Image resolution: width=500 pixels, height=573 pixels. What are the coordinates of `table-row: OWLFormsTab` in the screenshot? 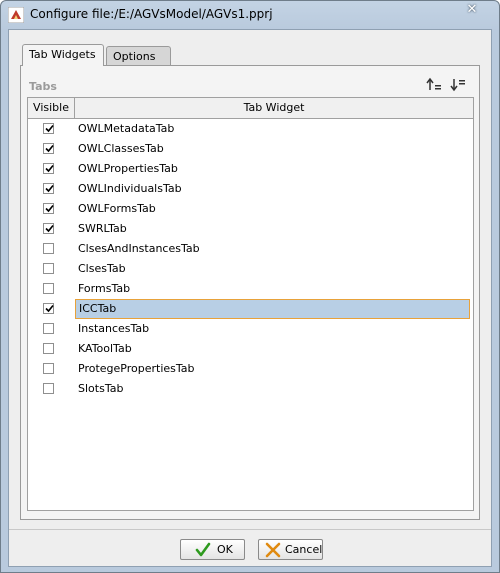 It's located at (250, 209).